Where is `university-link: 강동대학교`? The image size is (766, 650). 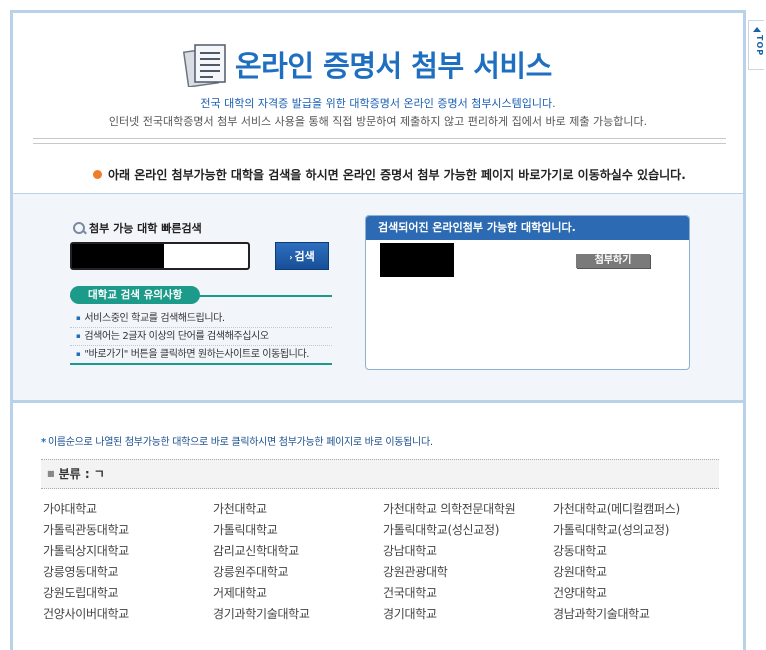 university-link: 강동대학교 is located at coordinates (638, 551).